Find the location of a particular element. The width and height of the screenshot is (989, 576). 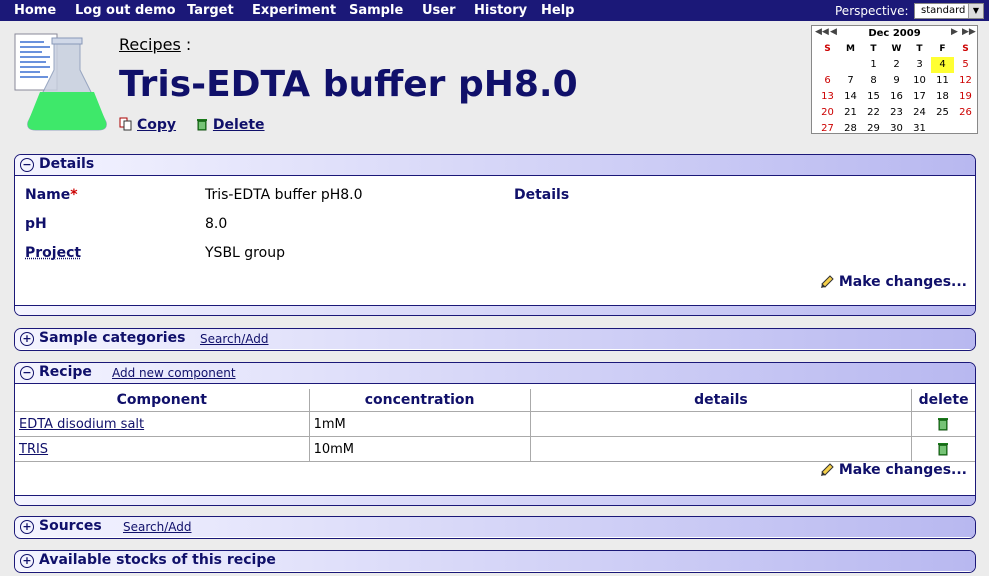

breadcrumb: Recipes : is located at coordinates (155, 44).